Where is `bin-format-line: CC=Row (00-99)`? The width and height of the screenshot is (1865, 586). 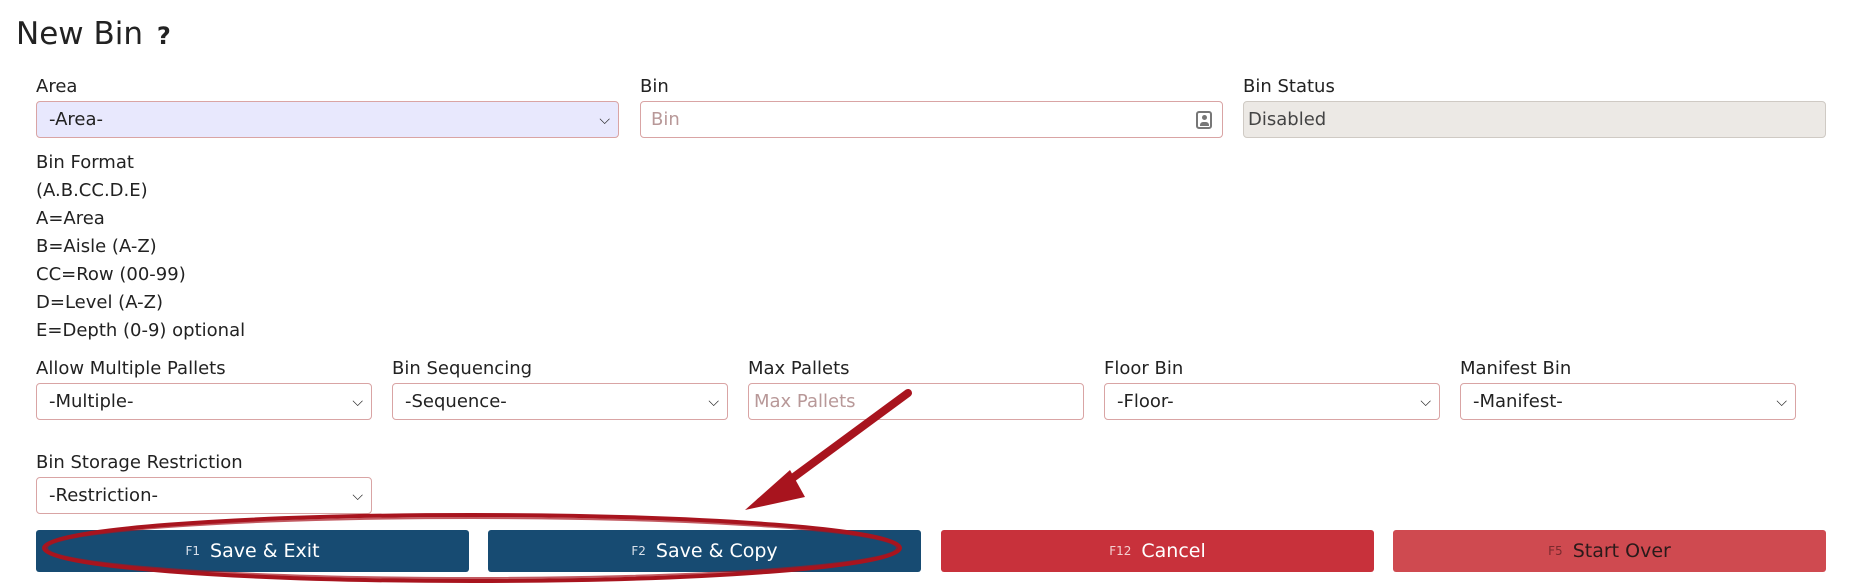 bin-format-line: CC=Row (00-99) is located at coordinates (111, 274).